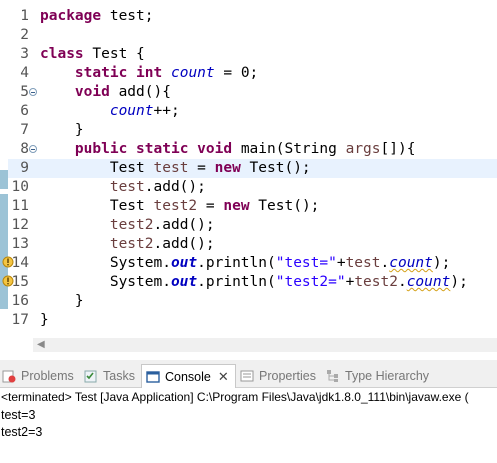  What do you see at coordinates (252, 92) in the screenshot?
I see `code-line: 5 void add(){` at bounding box center [252, 92].